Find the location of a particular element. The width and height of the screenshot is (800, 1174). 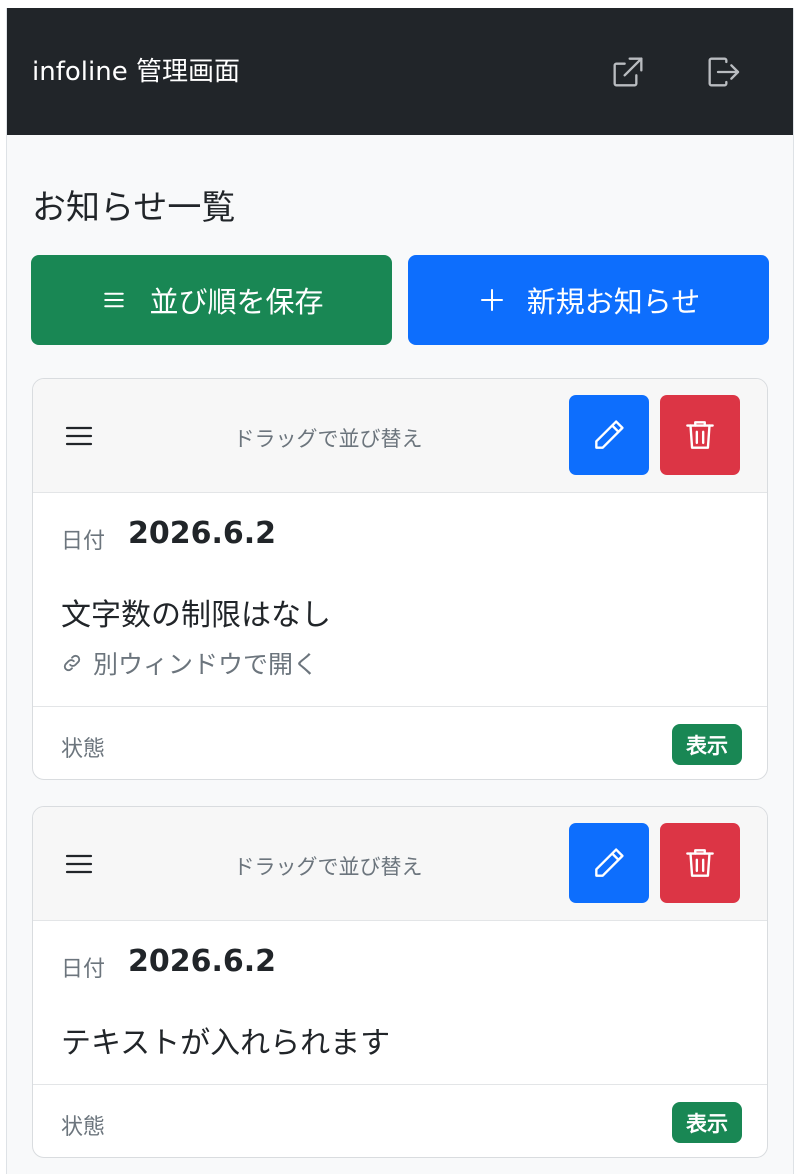

link-label: 別ウィンドウで開く is located at coordinates (206, 664).